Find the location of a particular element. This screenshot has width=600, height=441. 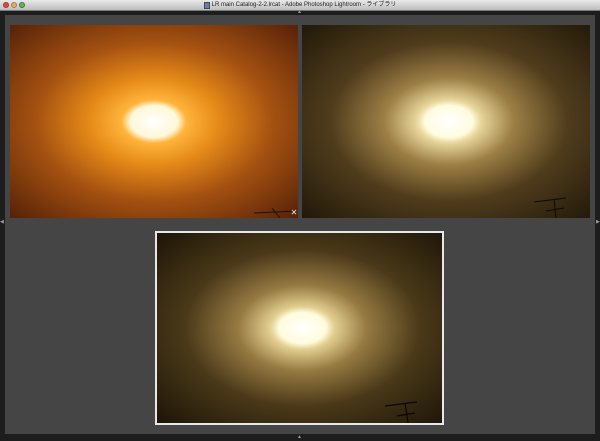

bottom-panel-toggle-icon: ▲ is located at coordinates (299, 437).